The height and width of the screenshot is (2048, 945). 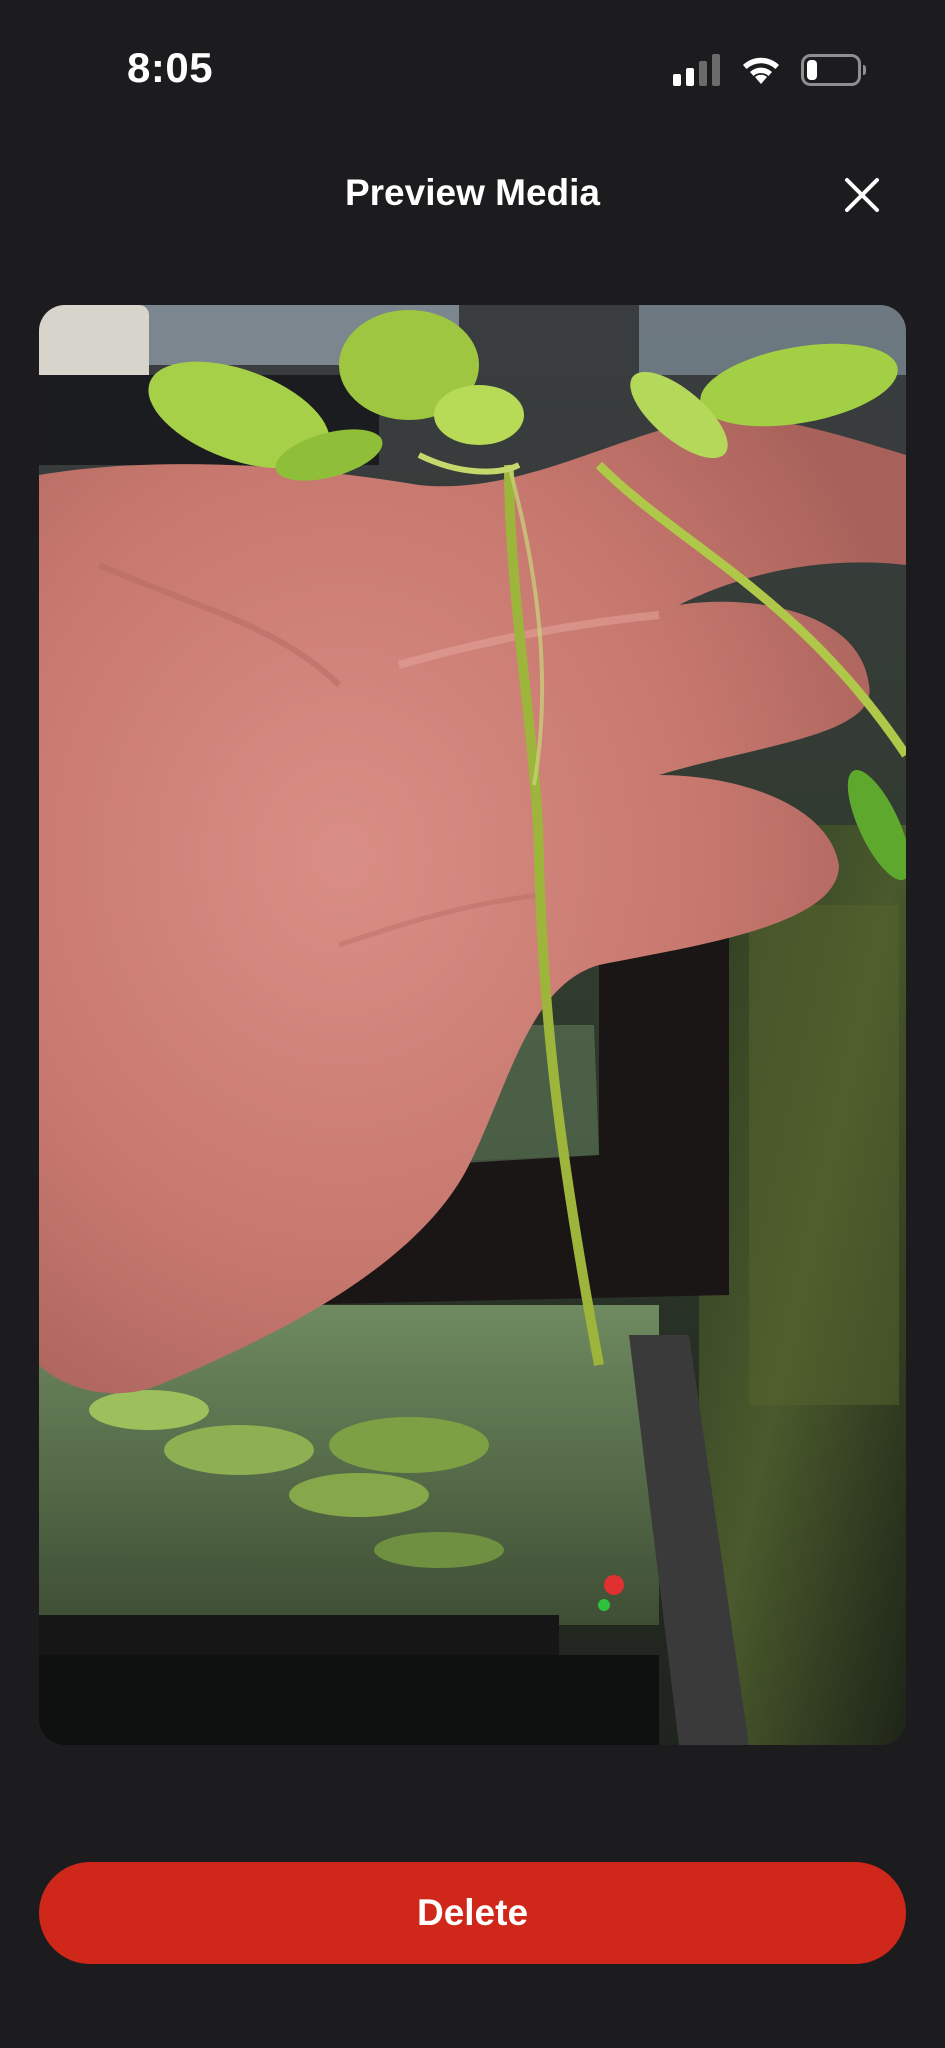 What do you see at coordinates (696, 70) in the screenshot?
I see `cellular-signal-icon` at bounding box center [696, 70].